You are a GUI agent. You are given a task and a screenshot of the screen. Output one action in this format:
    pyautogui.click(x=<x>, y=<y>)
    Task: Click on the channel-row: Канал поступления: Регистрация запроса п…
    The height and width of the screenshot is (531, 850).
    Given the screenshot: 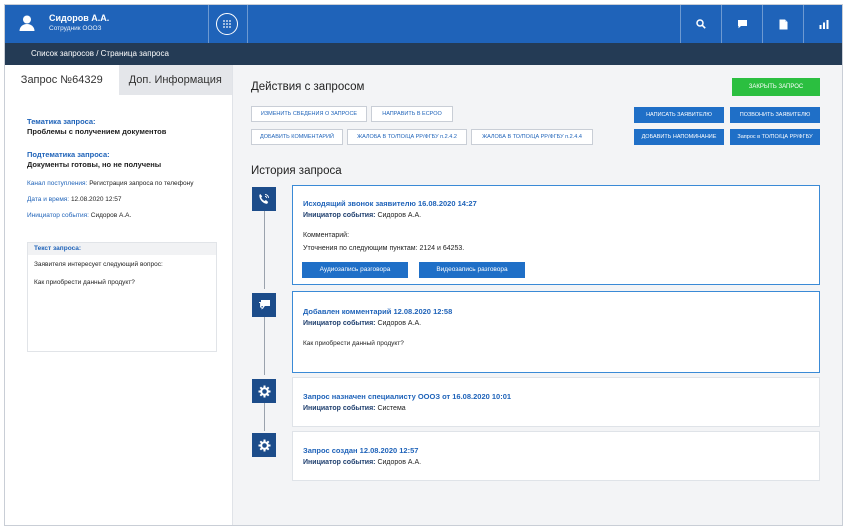 What is the action you would take?
    pyautogui.click(x=118, y=183)
    